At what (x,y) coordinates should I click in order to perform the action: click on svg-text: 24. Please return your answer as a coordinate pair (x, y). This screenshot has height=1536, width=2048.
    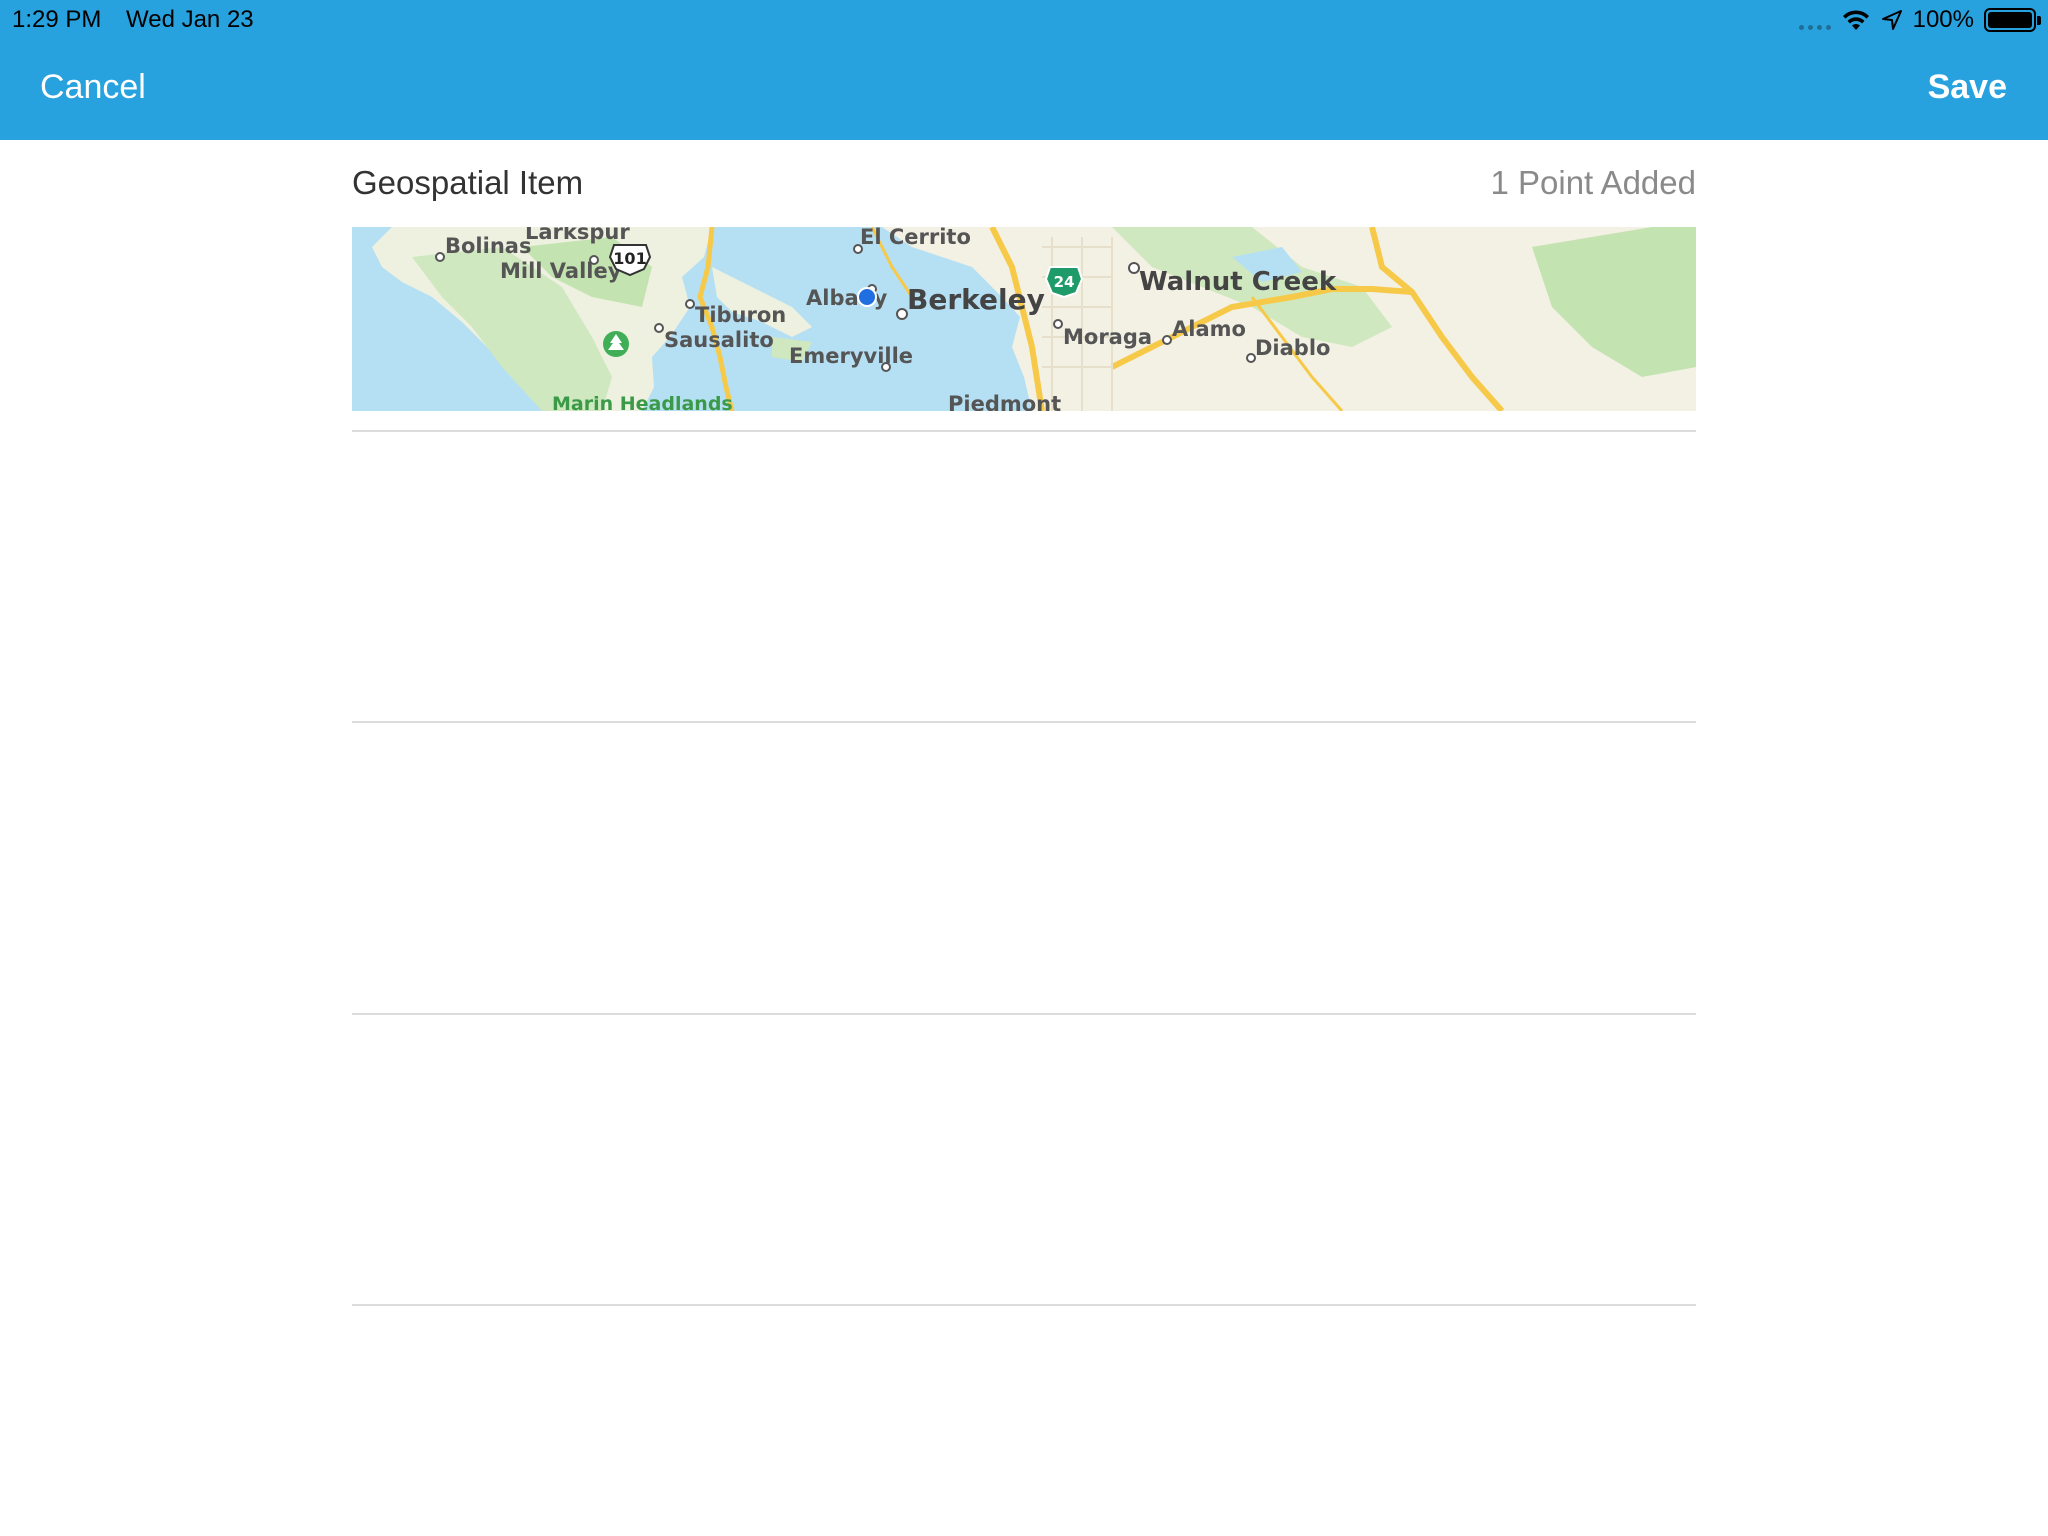
    Looking at the image, I should click on (1064, 282).